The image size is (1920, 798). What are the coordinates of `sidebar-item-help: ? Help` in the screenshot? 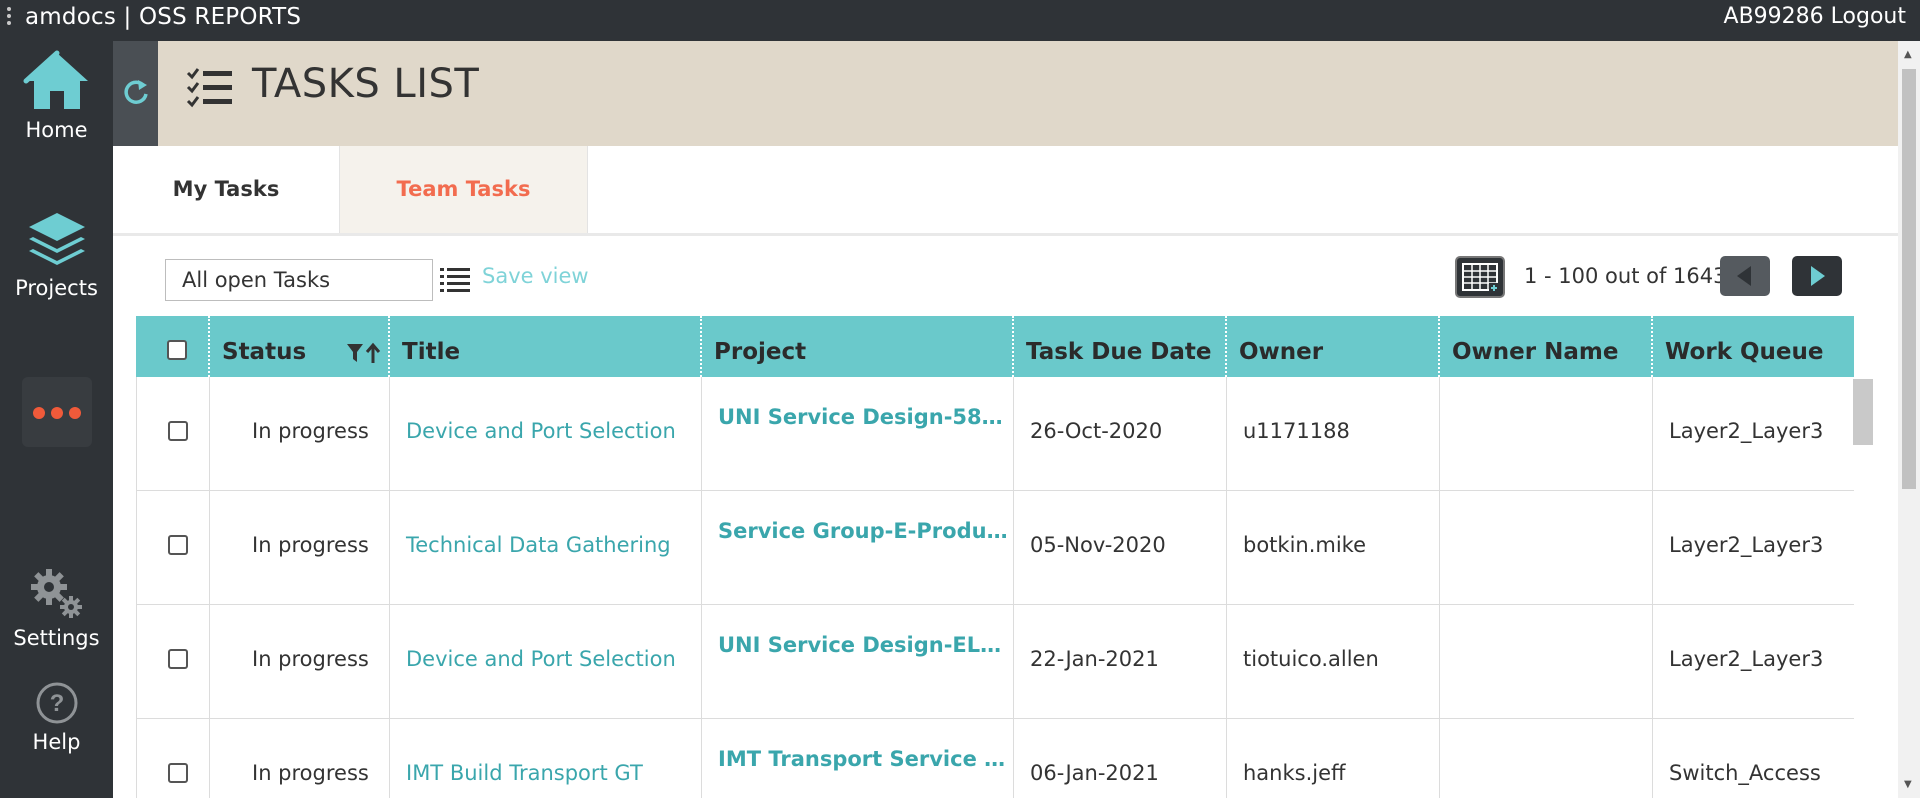 It's located at (56, 717).